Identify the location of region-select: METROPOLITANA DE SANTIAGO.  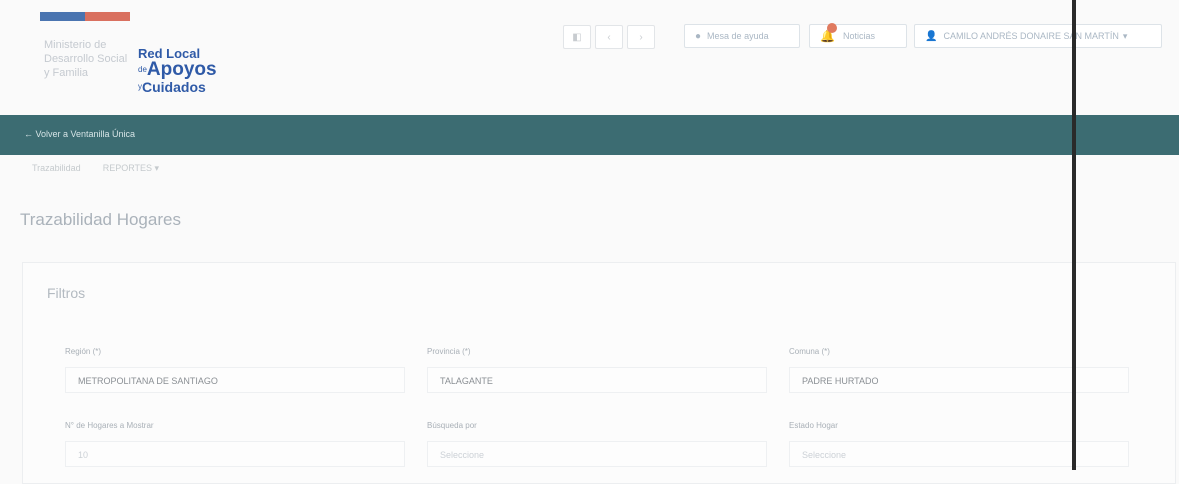
(235, 380).